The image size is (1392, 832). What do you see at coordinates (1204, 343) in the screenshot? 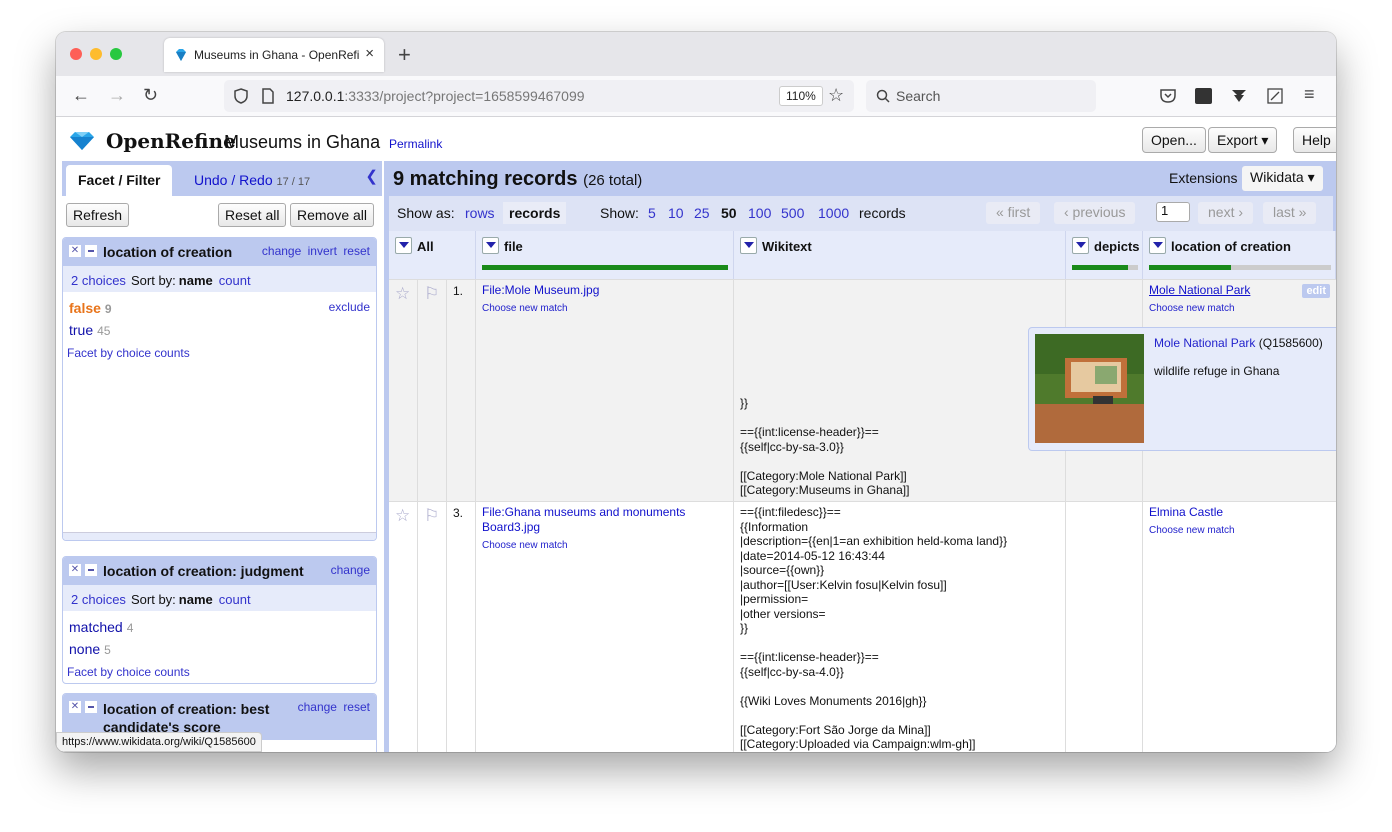
I see `entity-link: Mole National Park` at bounding box center [1204, 343].